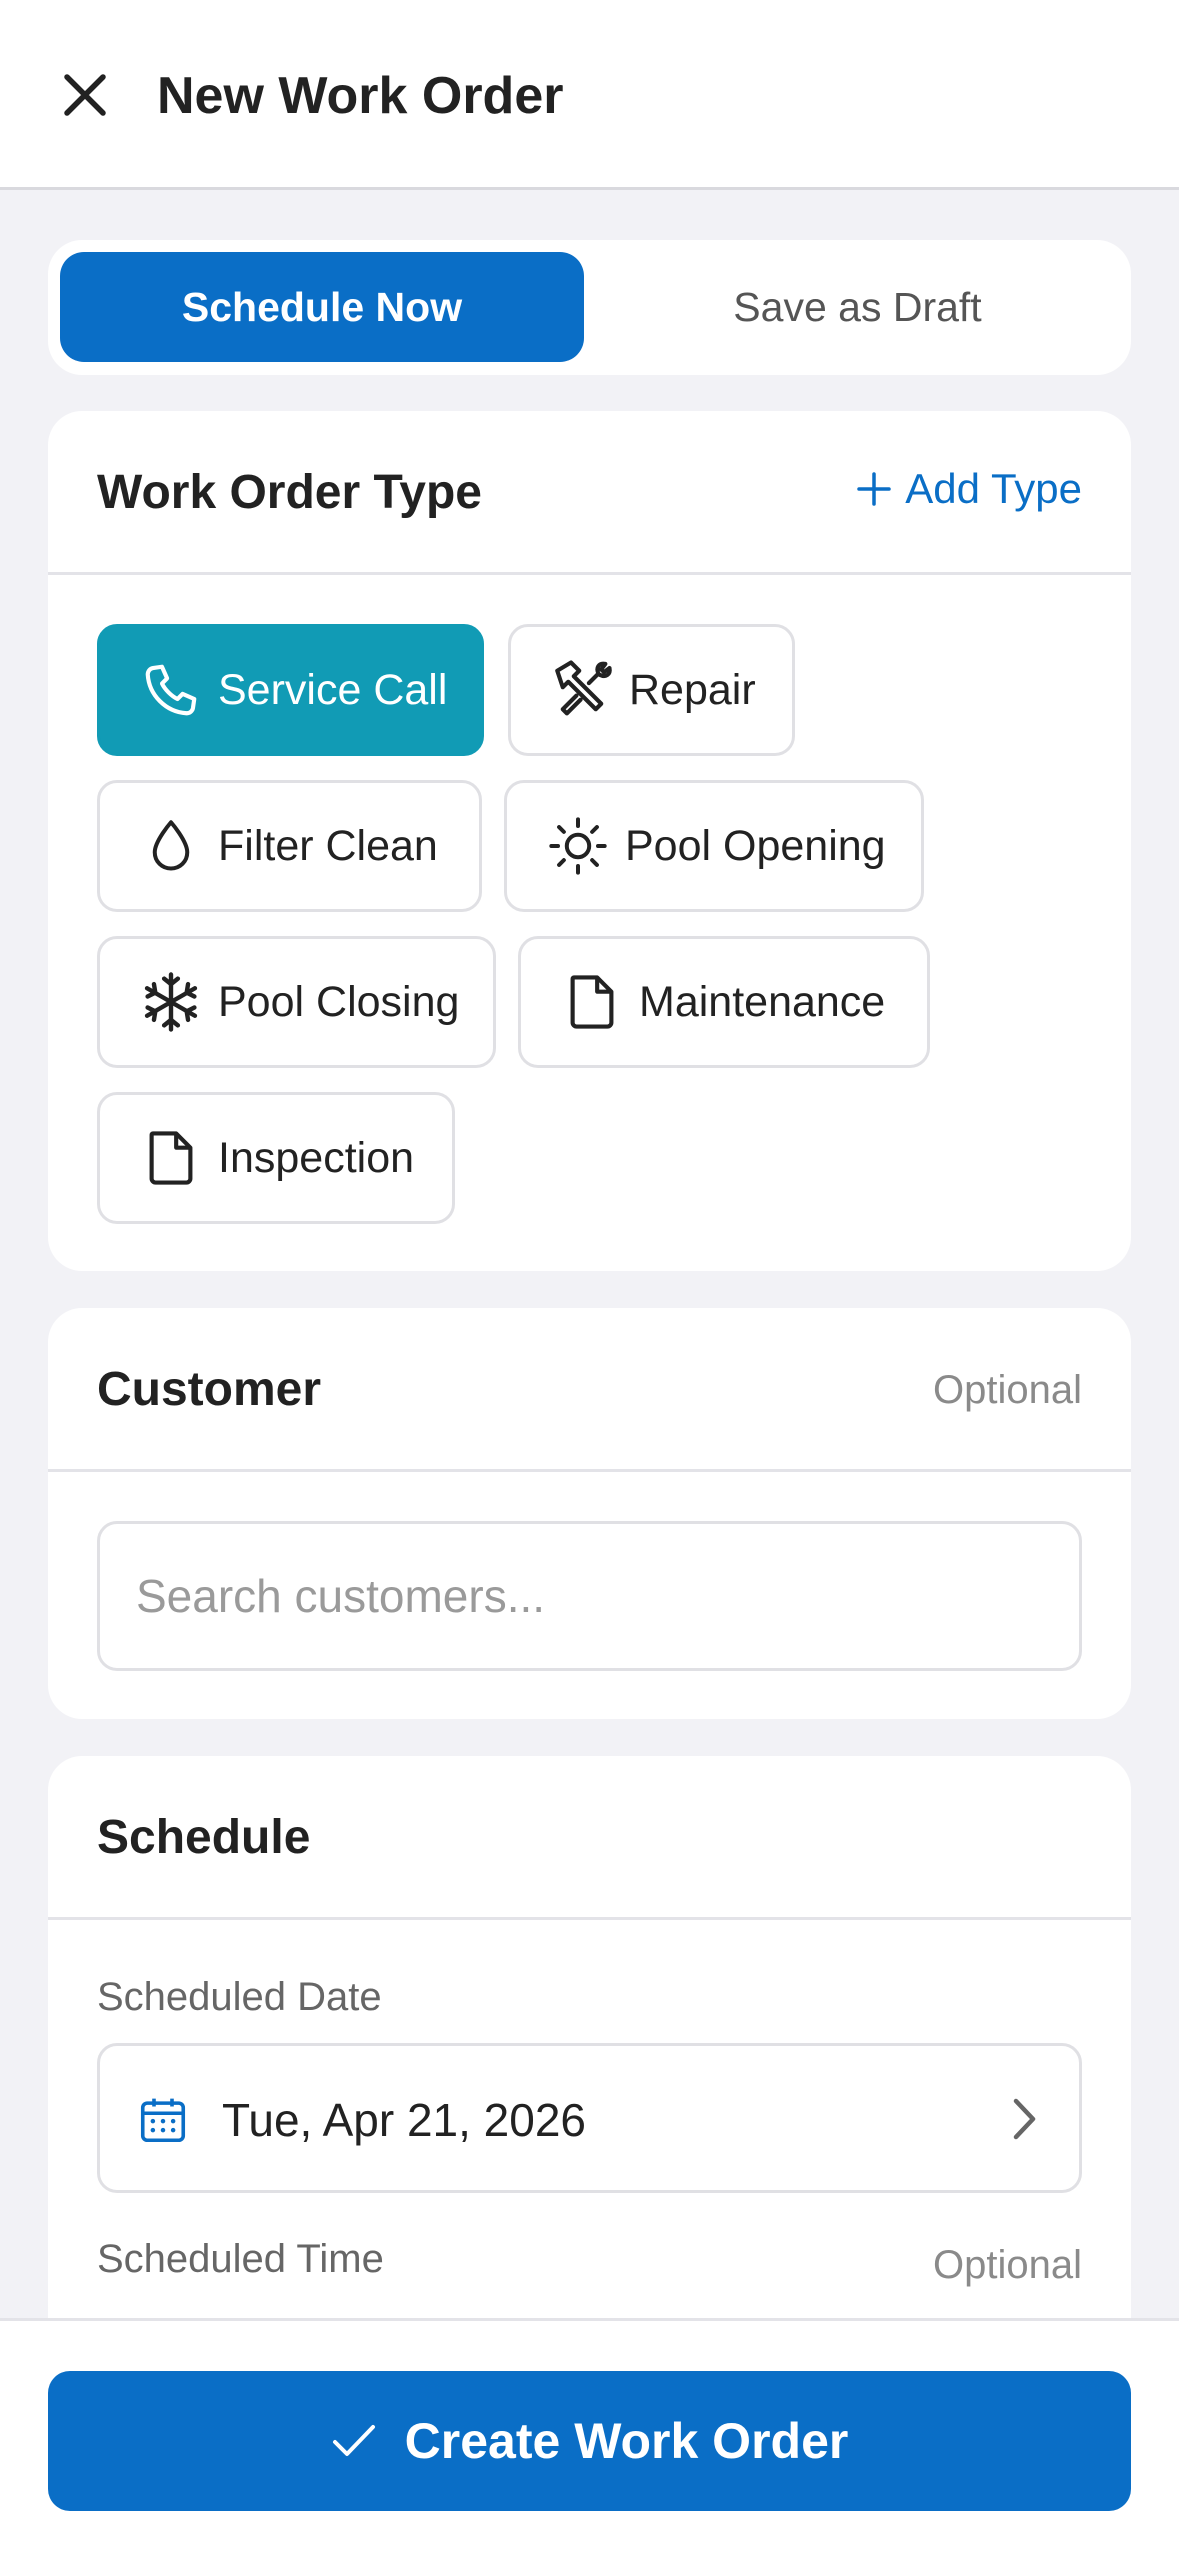 Image resolution: width=1179 pixels, height=2556 pixels. What do you see at coordinates (589, 493) in the screenshot?
I see `work-order-type-header: Work Order Type Add Type` at bounding box center [589, 493].